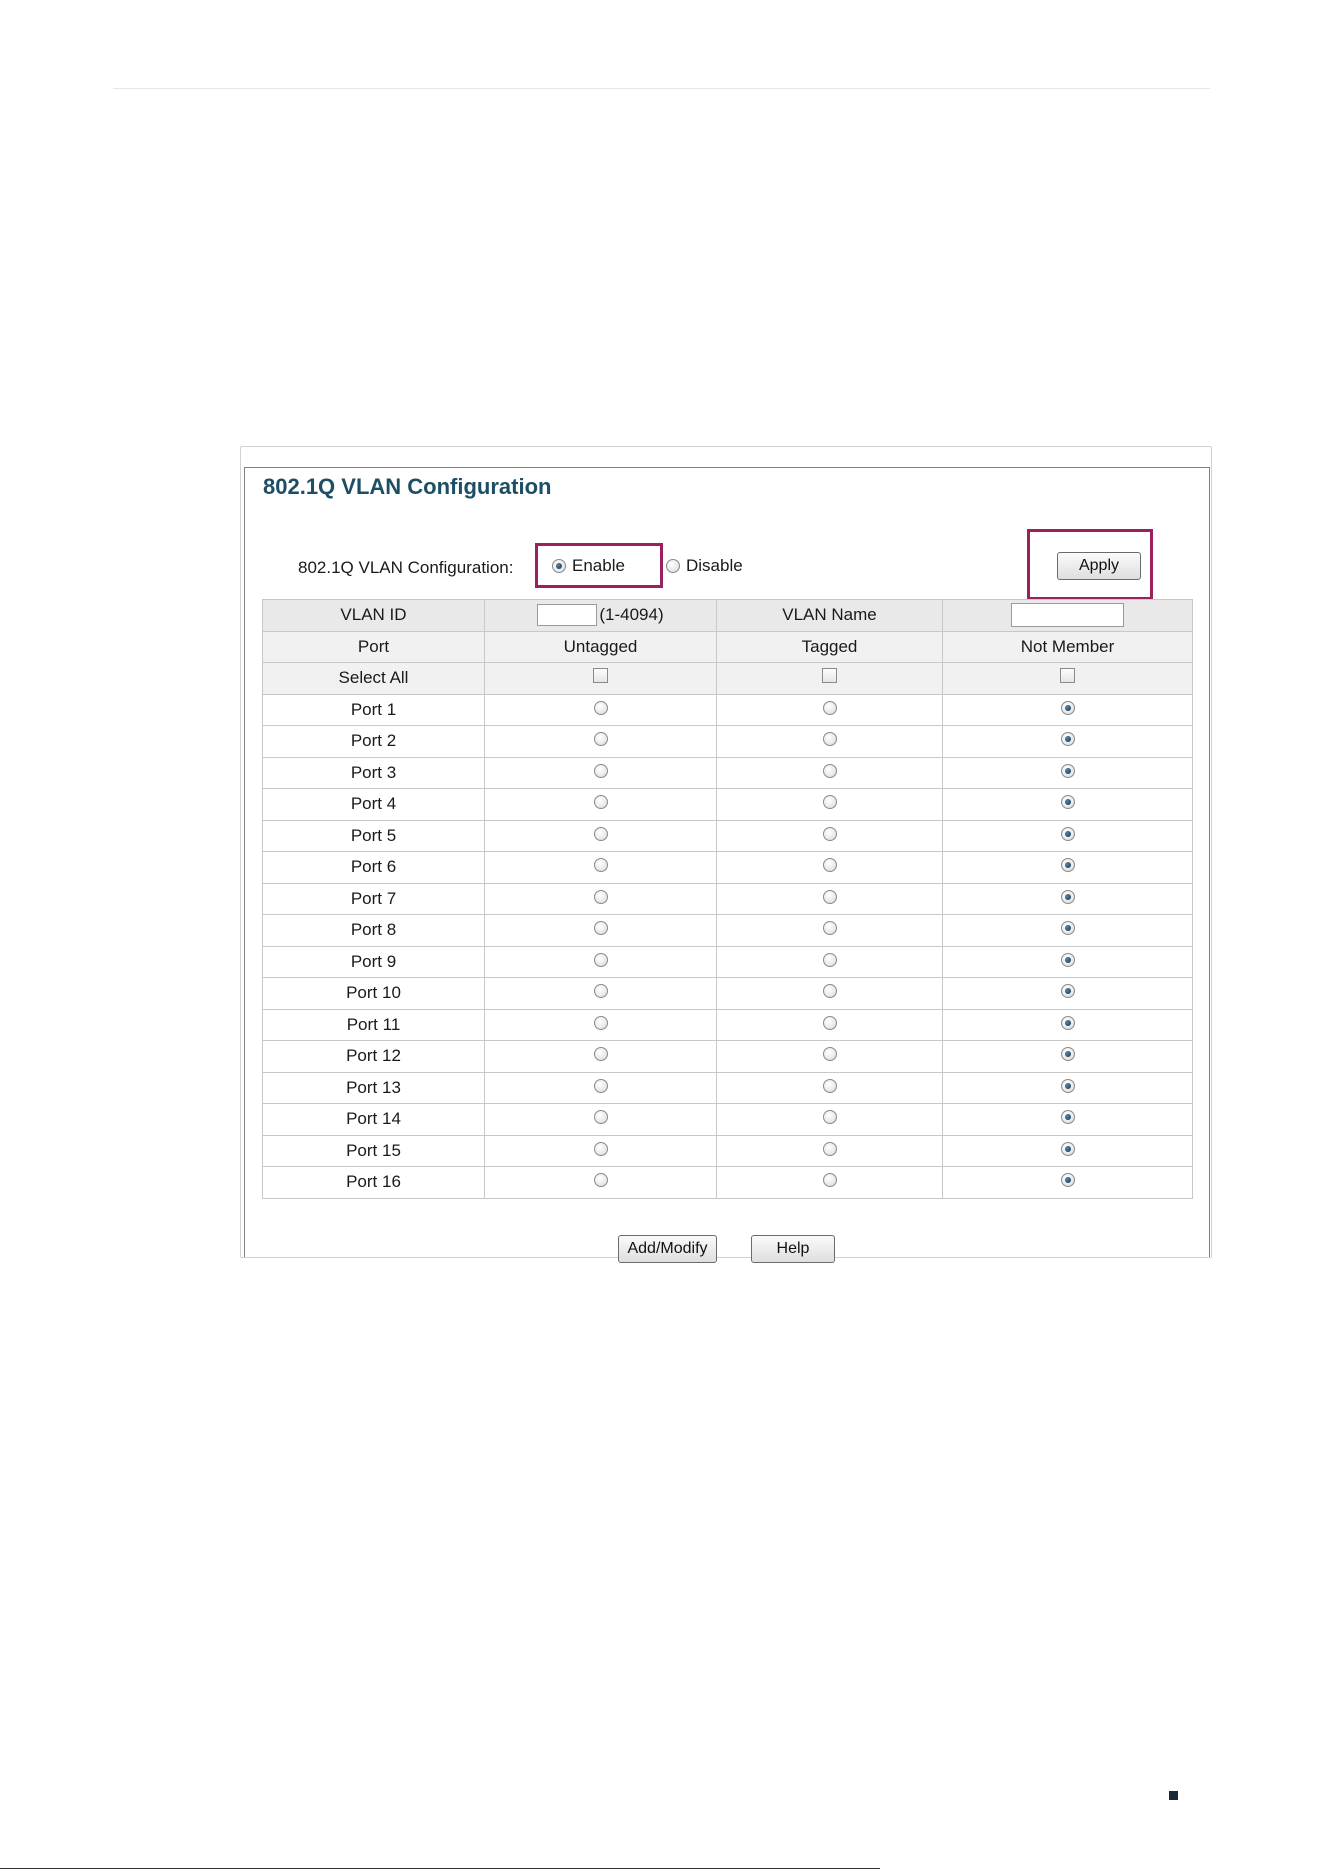 The height and width of the screenshot is (1872, 1324). Describe the element at coordinates (727, 1056) in the screenshot. I see `port-row: Port 12` at that location.